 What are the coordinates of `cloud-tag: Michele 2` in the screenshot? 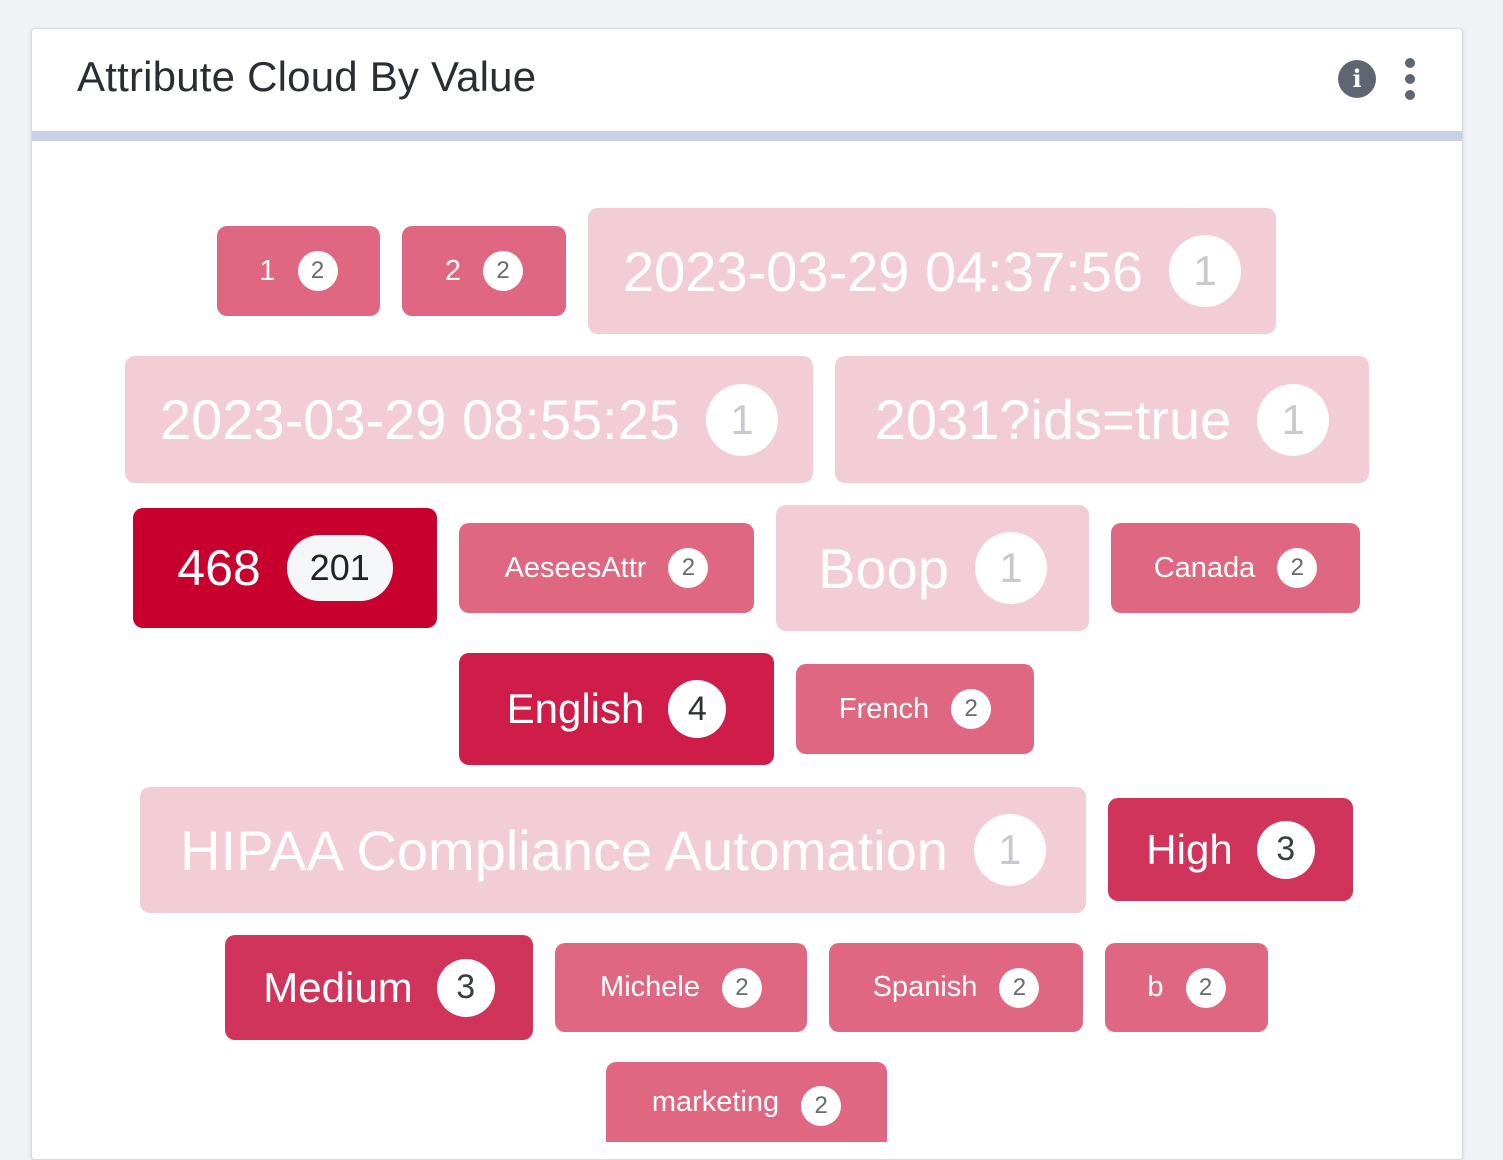 It's located at (681, 987).